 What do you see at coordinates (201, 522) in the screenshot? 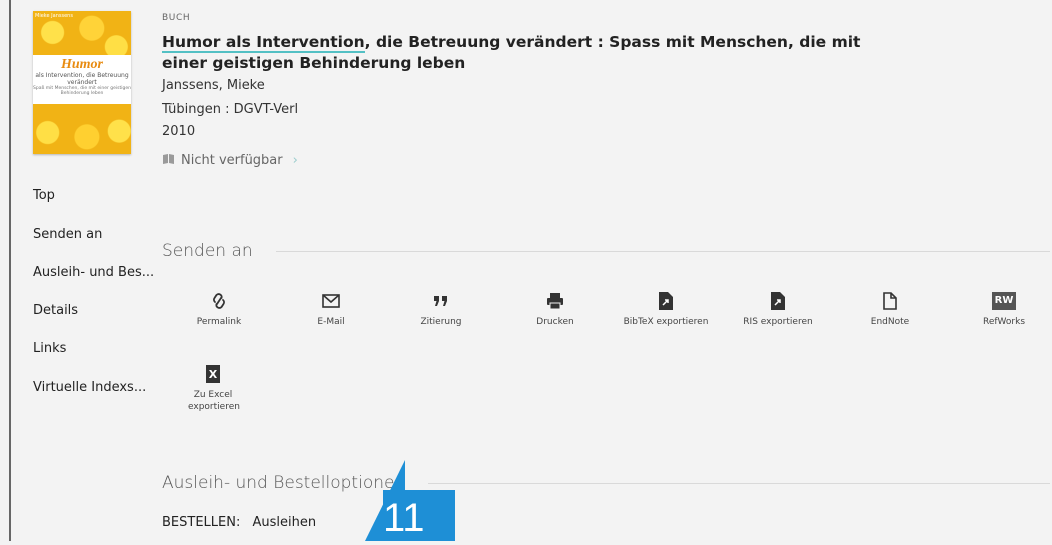
I see `order-label: BESTELLEN:` at bounding box center [201, 522].